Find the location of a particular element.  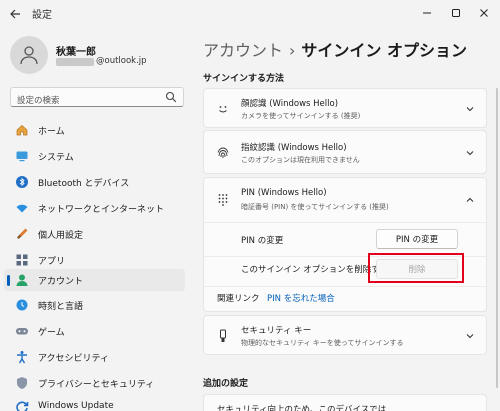

minimize-icon is located at coordinates (427, 13).